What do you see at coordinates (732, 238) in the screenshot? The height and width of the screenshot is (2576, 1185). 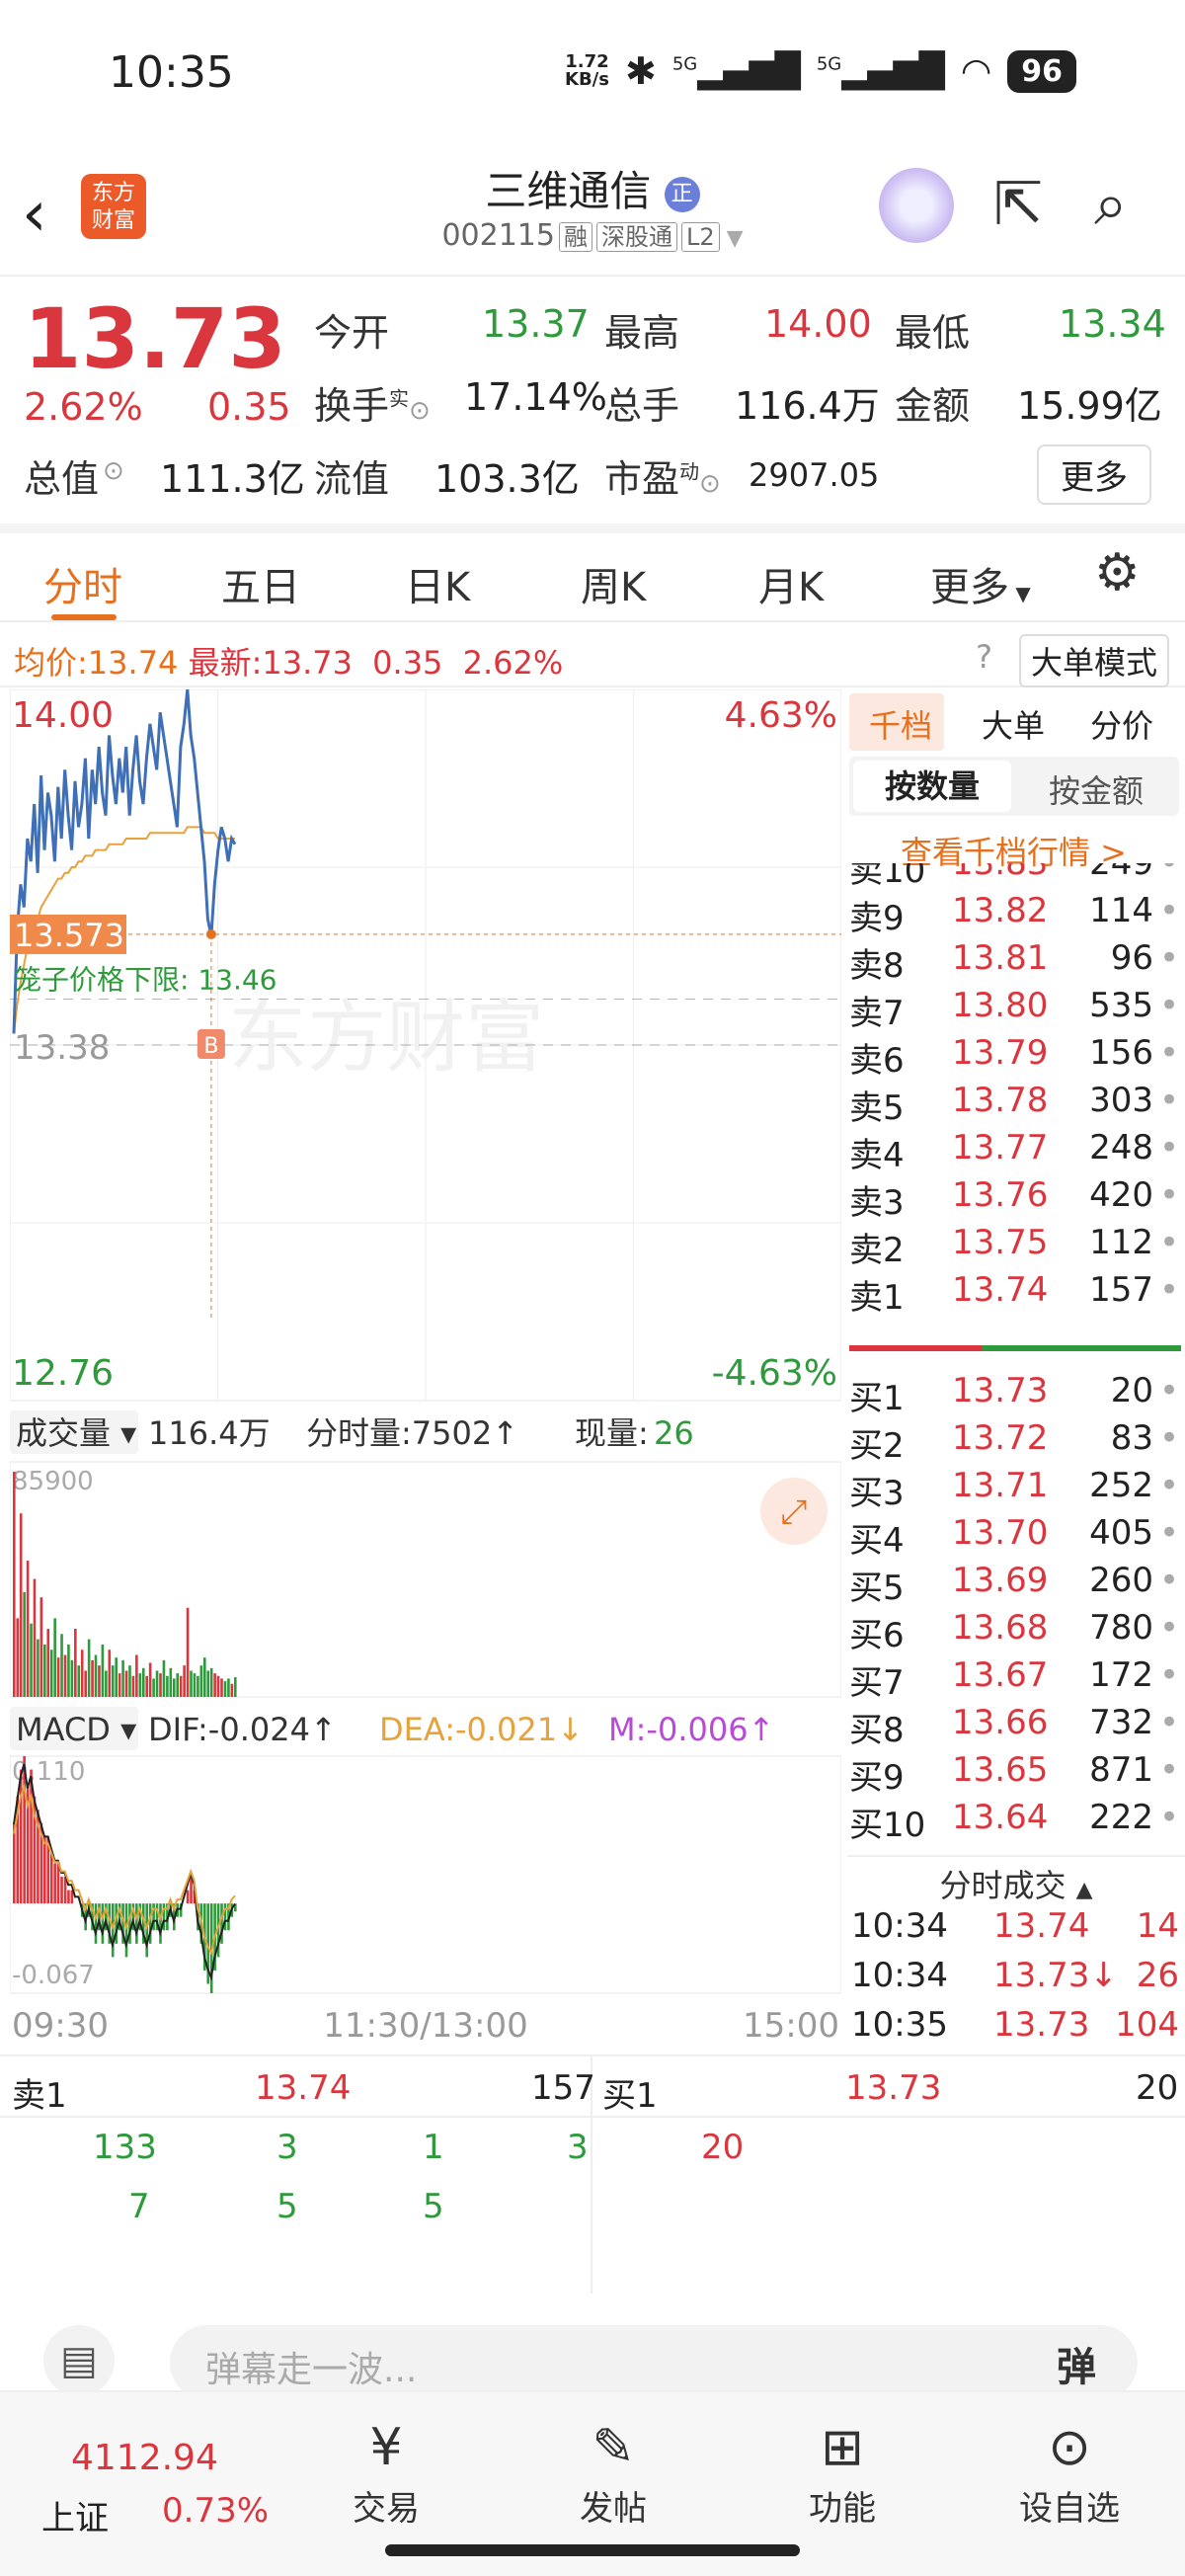 I see `chevron-down-icon: ▼` at bounding box center [732, 238].